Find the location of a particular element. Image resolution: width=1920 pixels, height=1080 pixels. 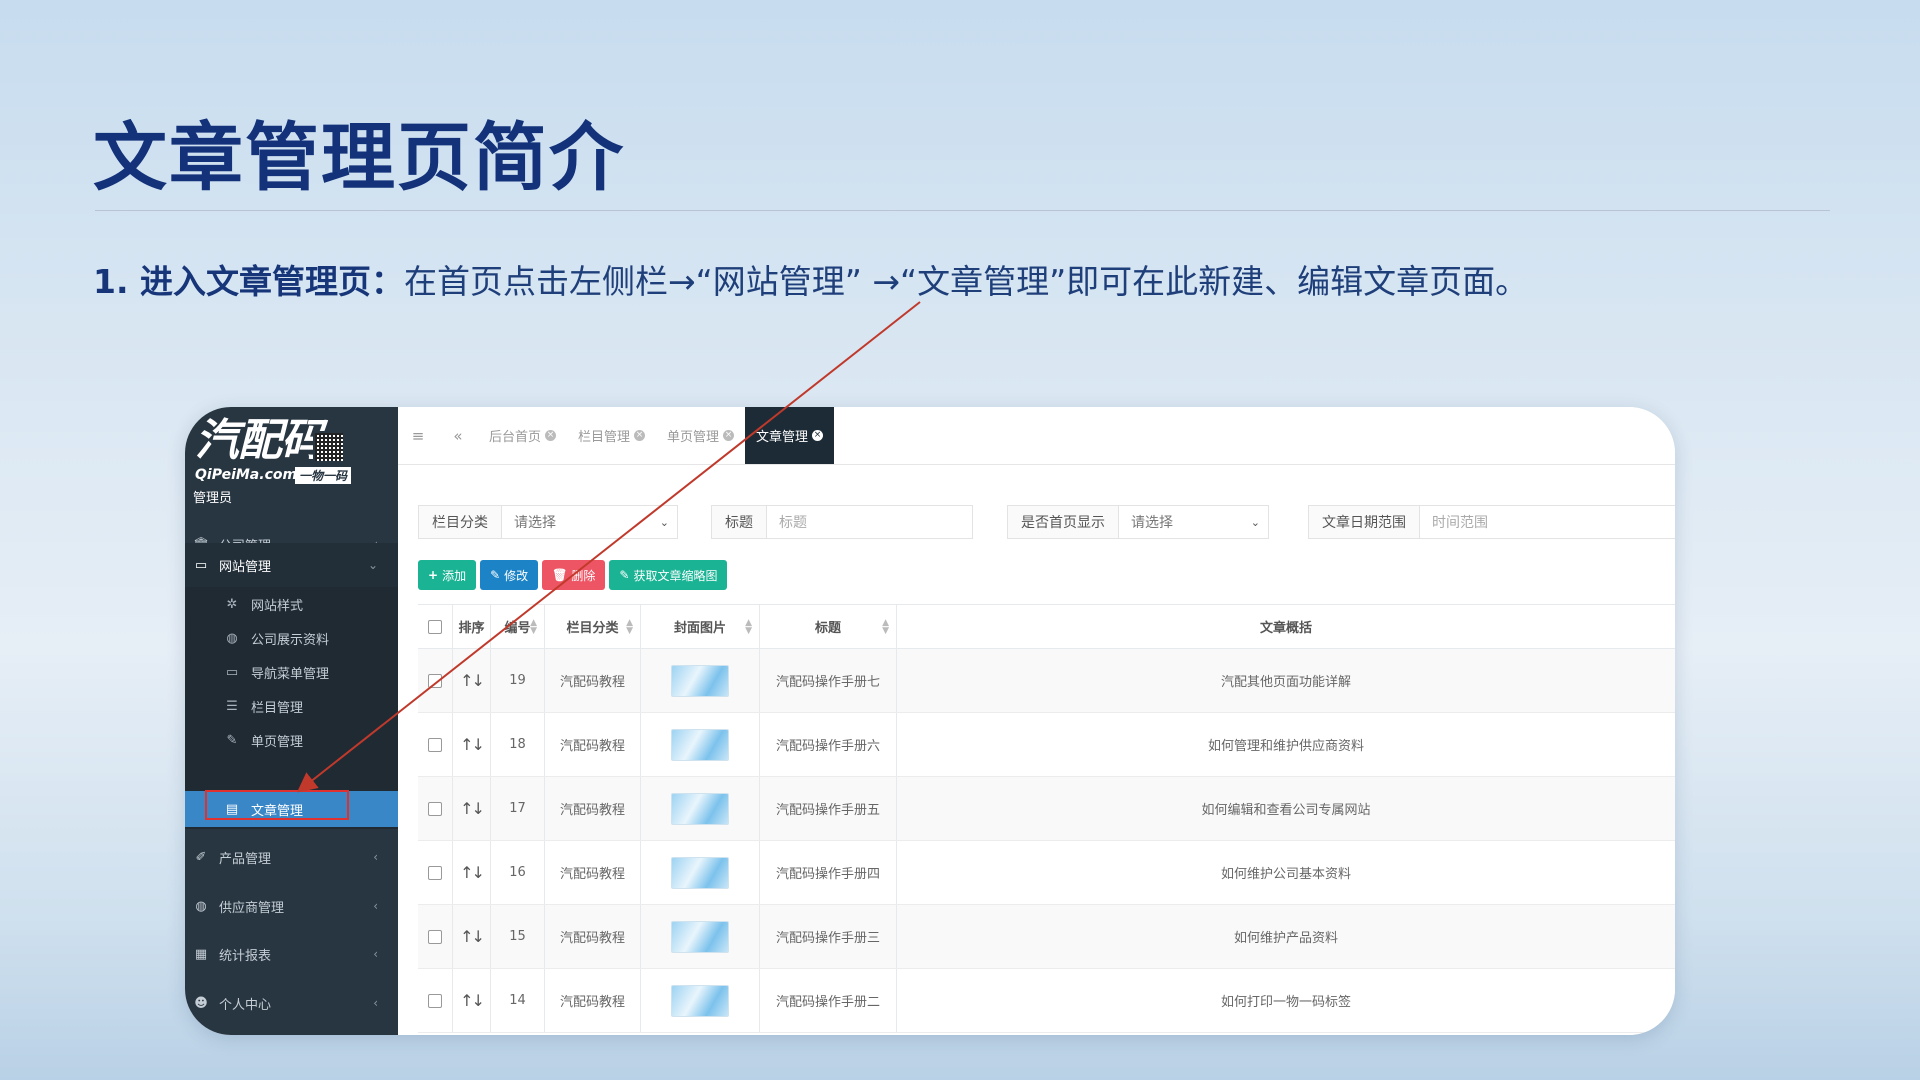

sidebar-group-label: 产品管理 is located at coordinates (245, 859).